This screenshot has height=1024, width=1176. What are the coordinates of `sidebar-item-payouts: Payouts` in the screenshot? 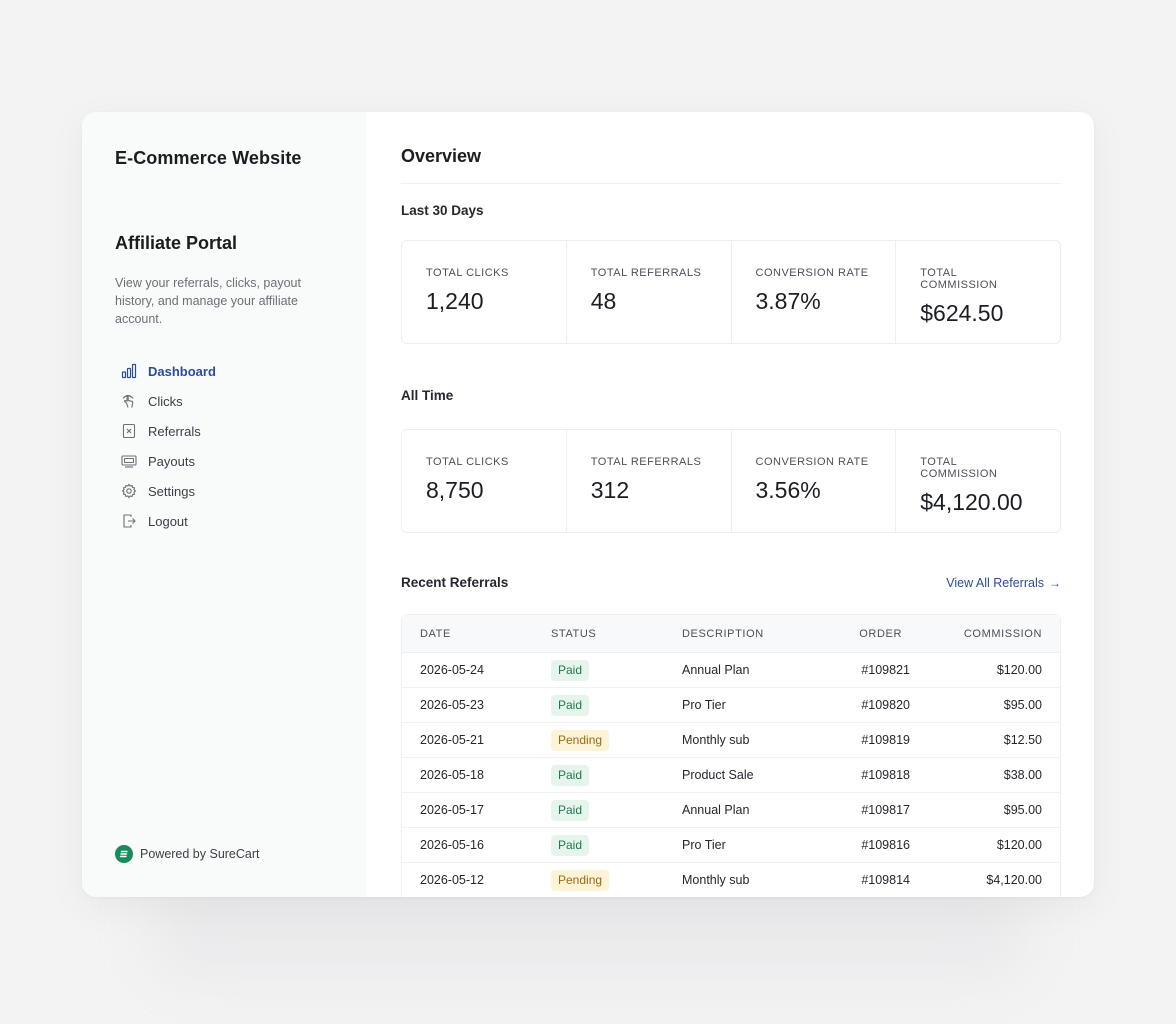 It's located at (227, 461).